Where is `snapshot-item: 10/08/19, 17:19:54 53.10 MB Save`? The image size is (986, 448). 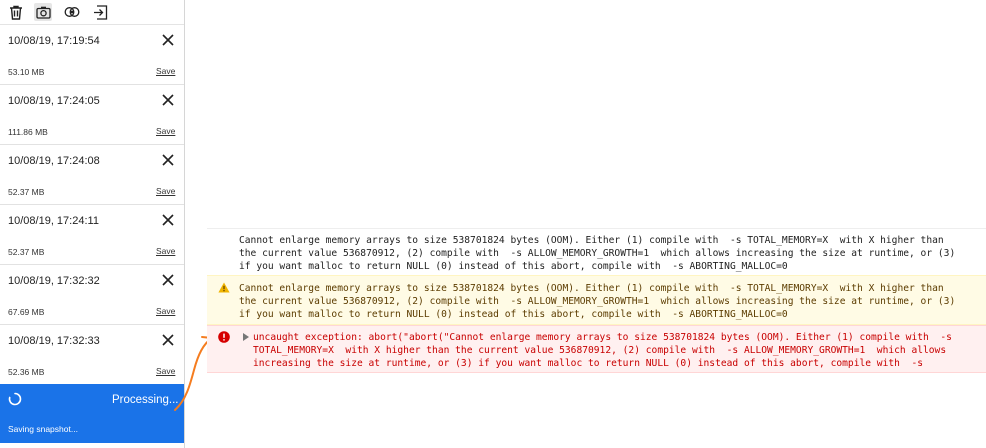
snapshot-item: 10/08/19, 17:19:54 53.10 MB Save is located at coordinates (92, 55).